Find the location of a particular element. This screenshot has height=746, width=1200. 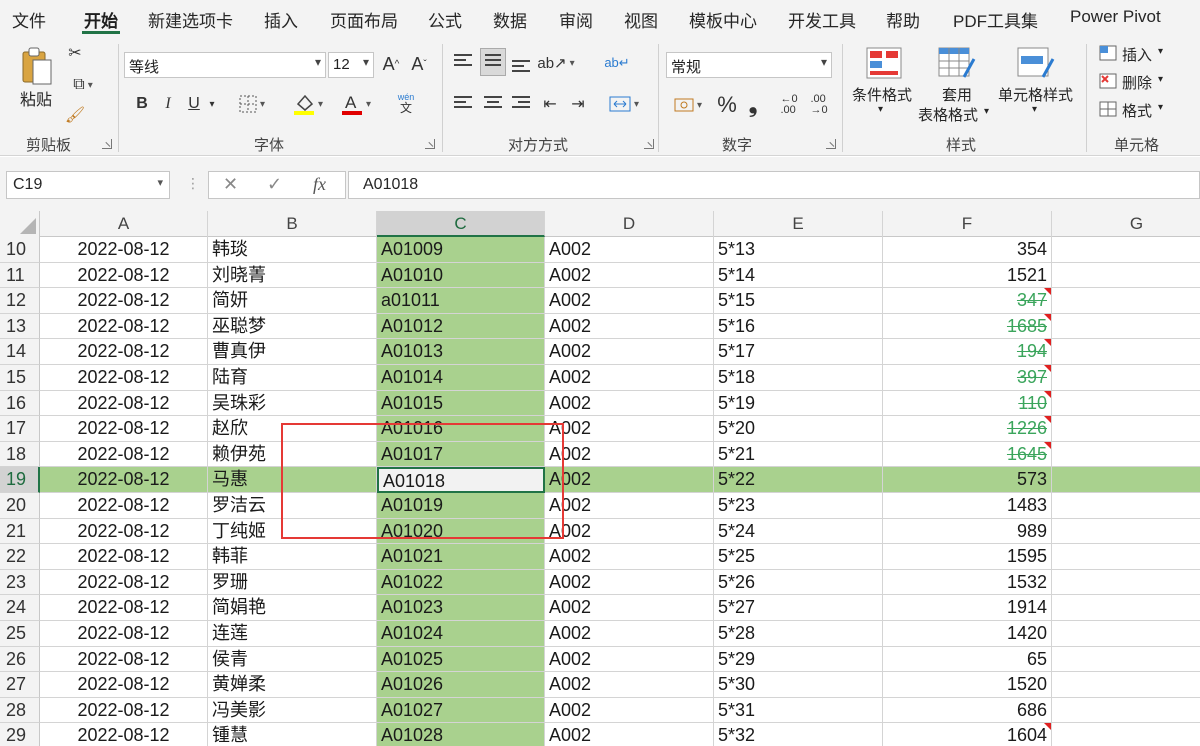

cell-spec: 5*25 is located at coordinates (798, 557).